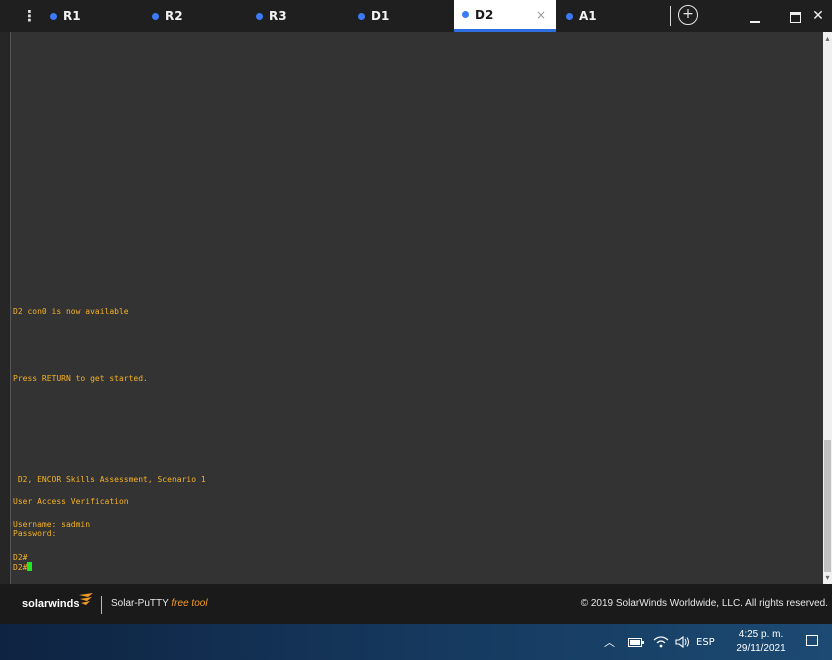 The image size is (832, 660). I want to click on terminal-line: Password:, so click(35, 533).